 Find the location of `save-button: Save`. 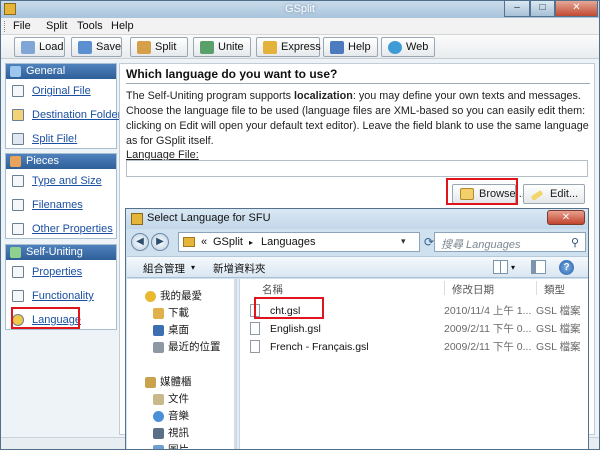

save-button: Save is located at coordinates (96, 47).